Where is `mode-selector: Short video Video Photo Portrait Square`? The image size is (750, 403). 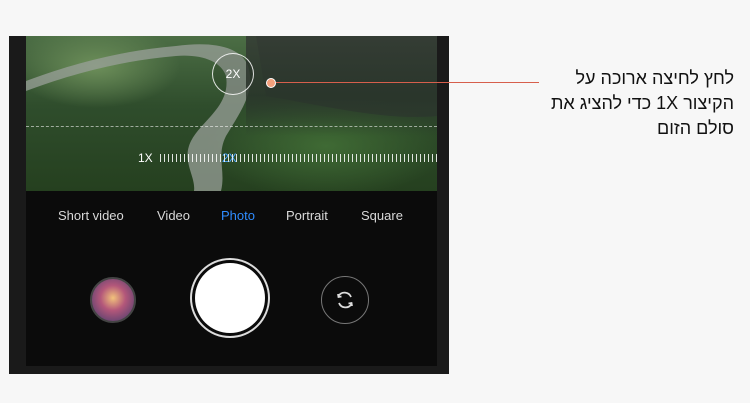 mode-selector: Short video Video Photo Portrait Square is located at coordinates (231, 218).